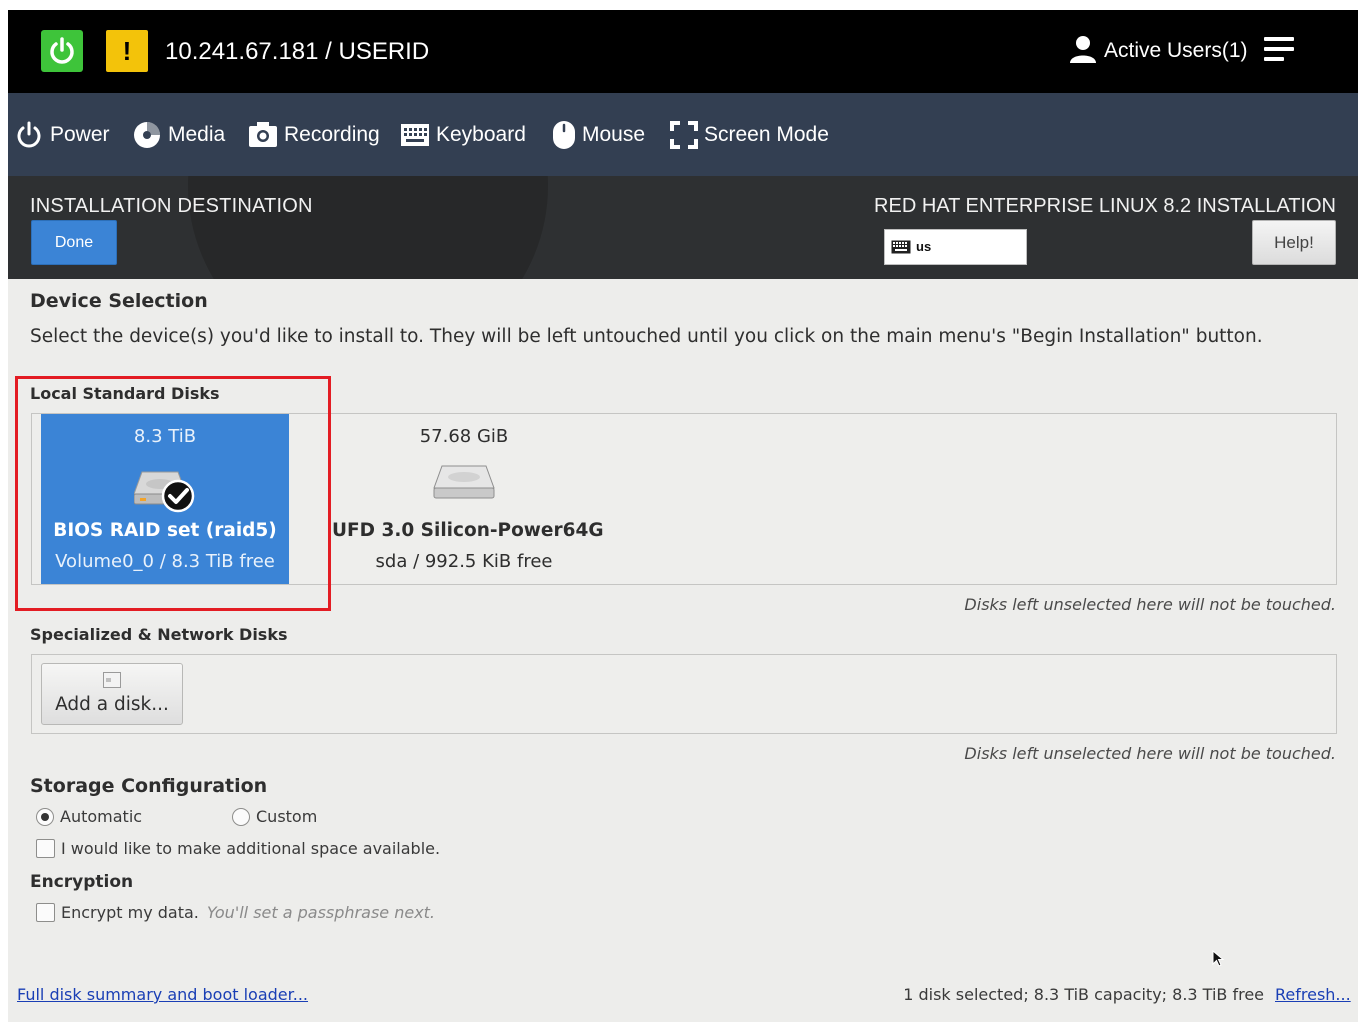 The image size is (1362, 1022). Describe the element at coordinates (29, 134) in the screenshot. I see `power-icon` at that location.